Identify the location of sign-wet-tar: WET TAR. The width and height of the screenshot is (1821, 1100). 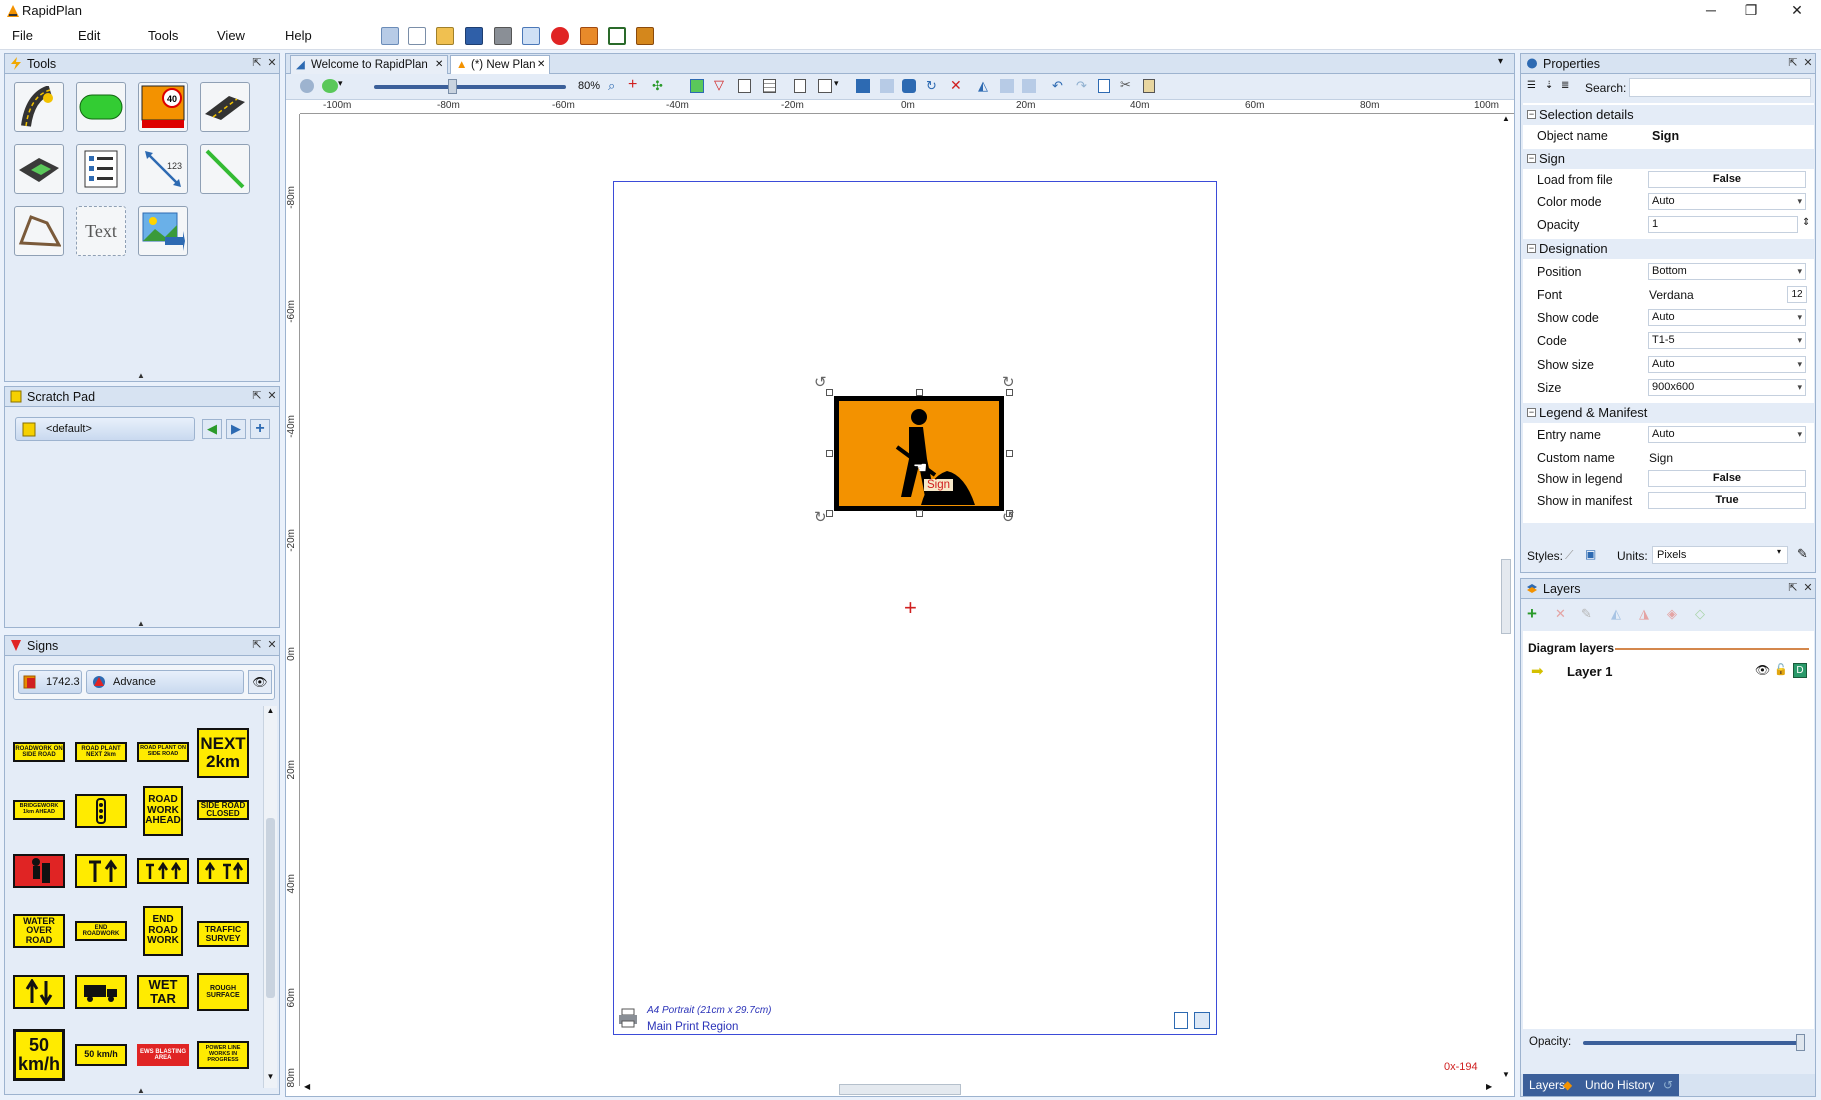
(163, 992).